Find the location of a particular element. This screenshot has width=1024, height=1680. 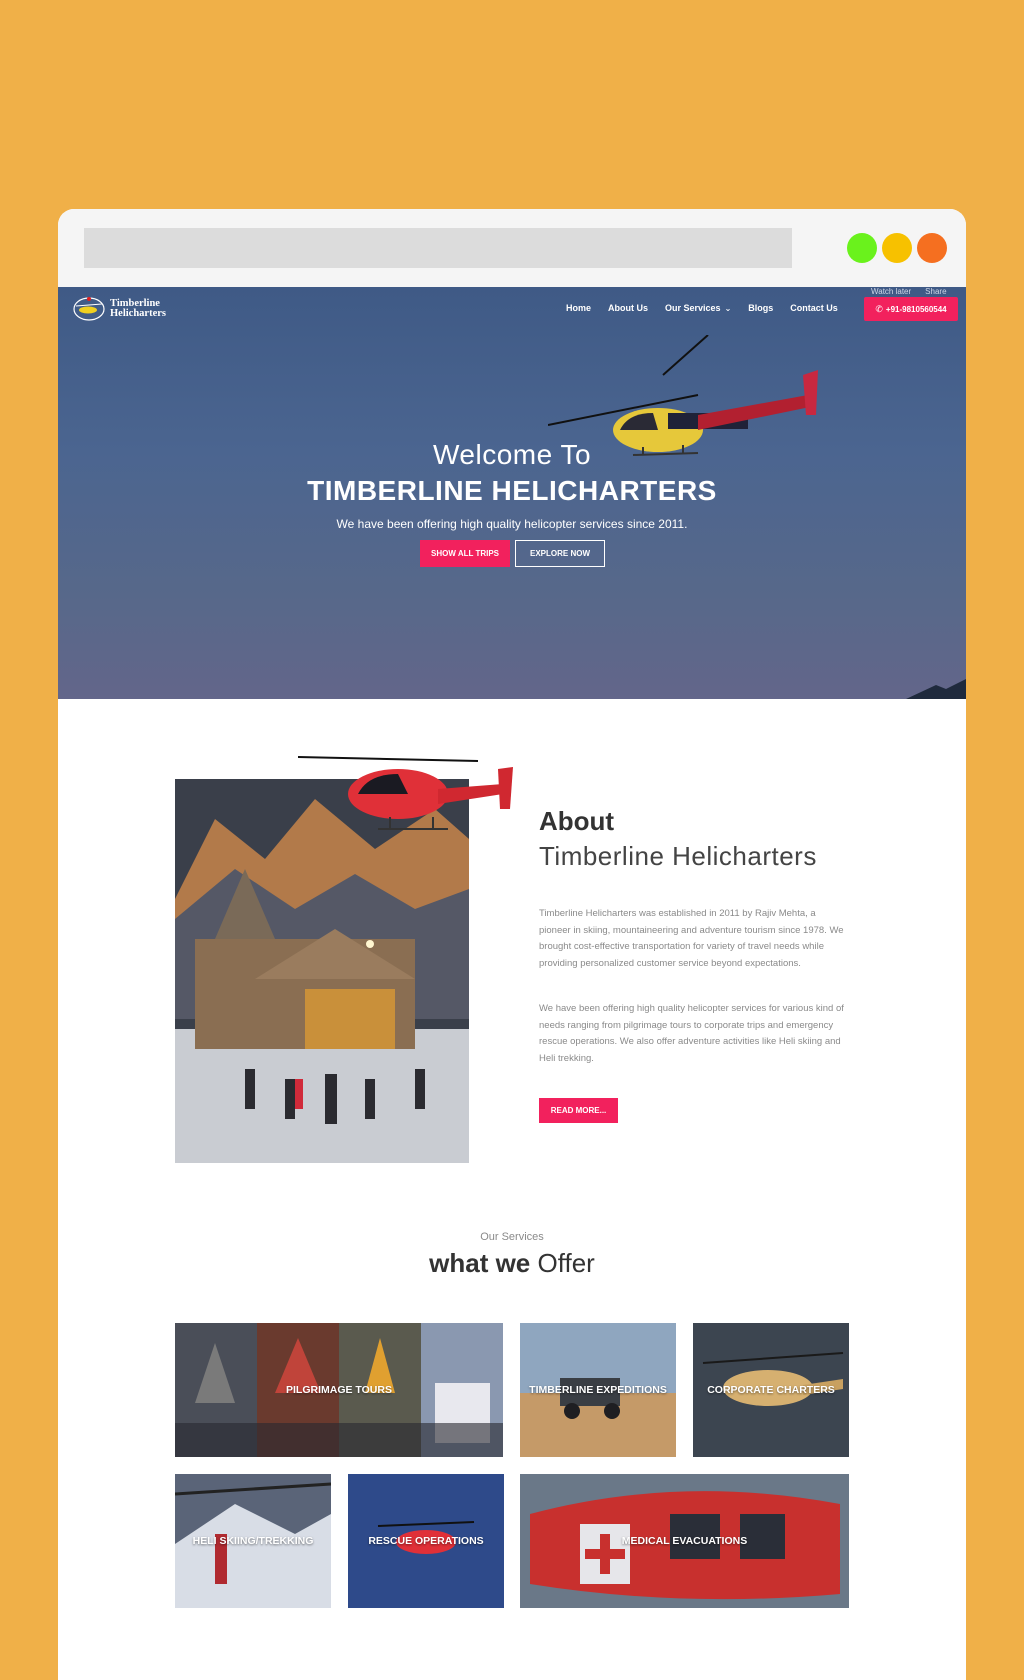

video-overlay-meta: Watch later Share is located at coordinates (909, 291).